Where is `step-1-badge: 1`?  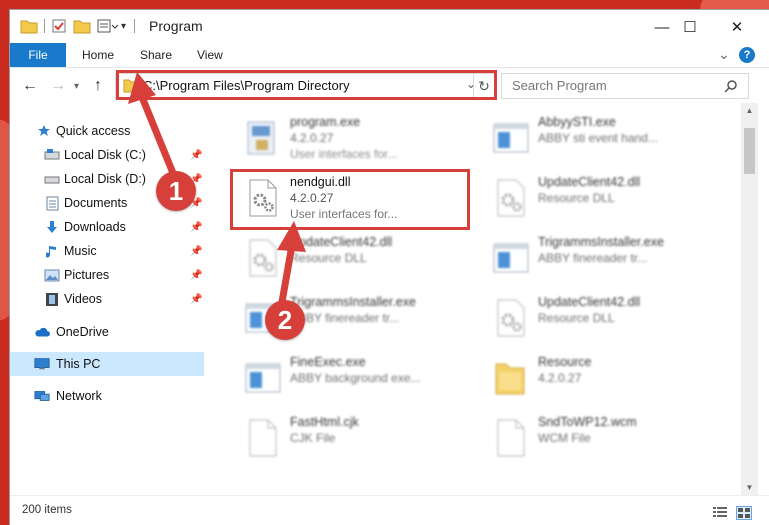
step-1-badge: 1 is located at coordinates (176, 191).